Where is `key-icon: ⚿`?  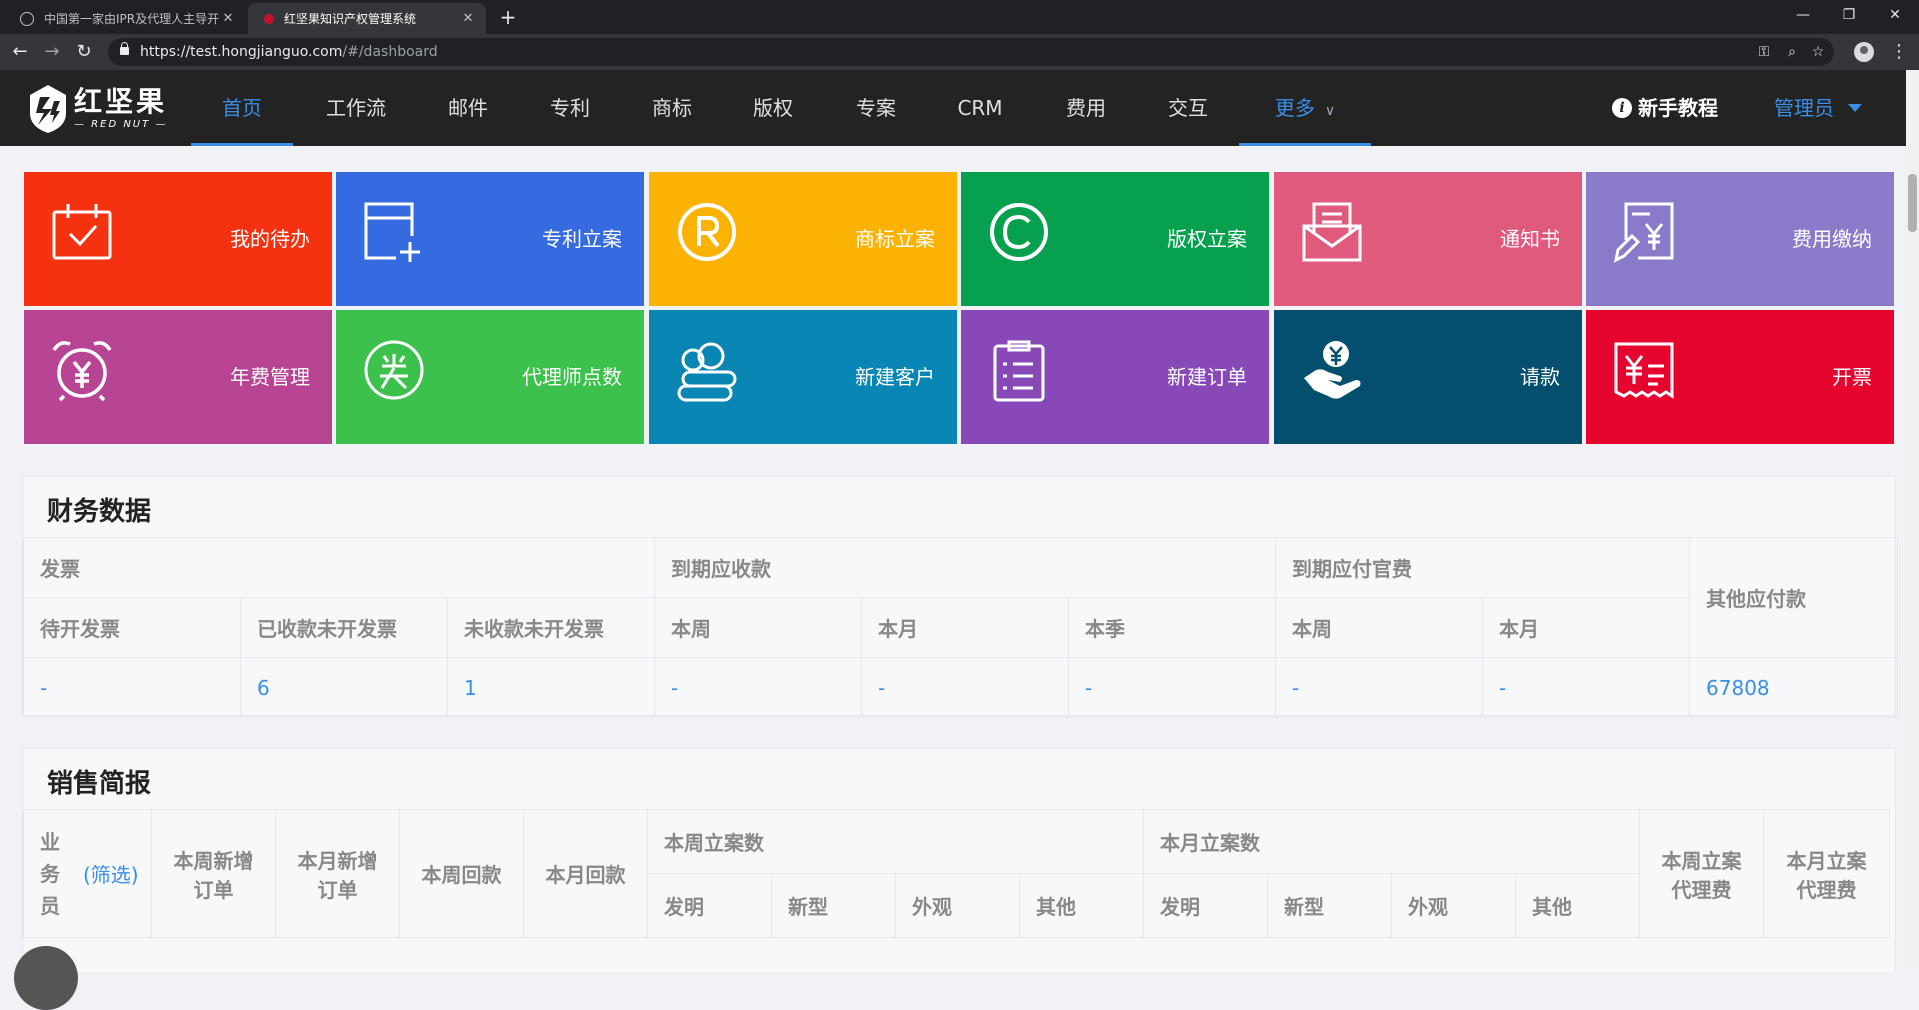
key-icon: ⚿ is located at coordinates (1764, 52).